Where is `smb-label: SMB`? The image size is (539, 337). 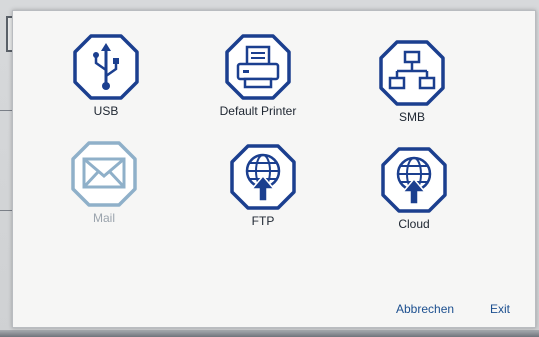 smb-label: SMB is located at coordinates (411, 117).